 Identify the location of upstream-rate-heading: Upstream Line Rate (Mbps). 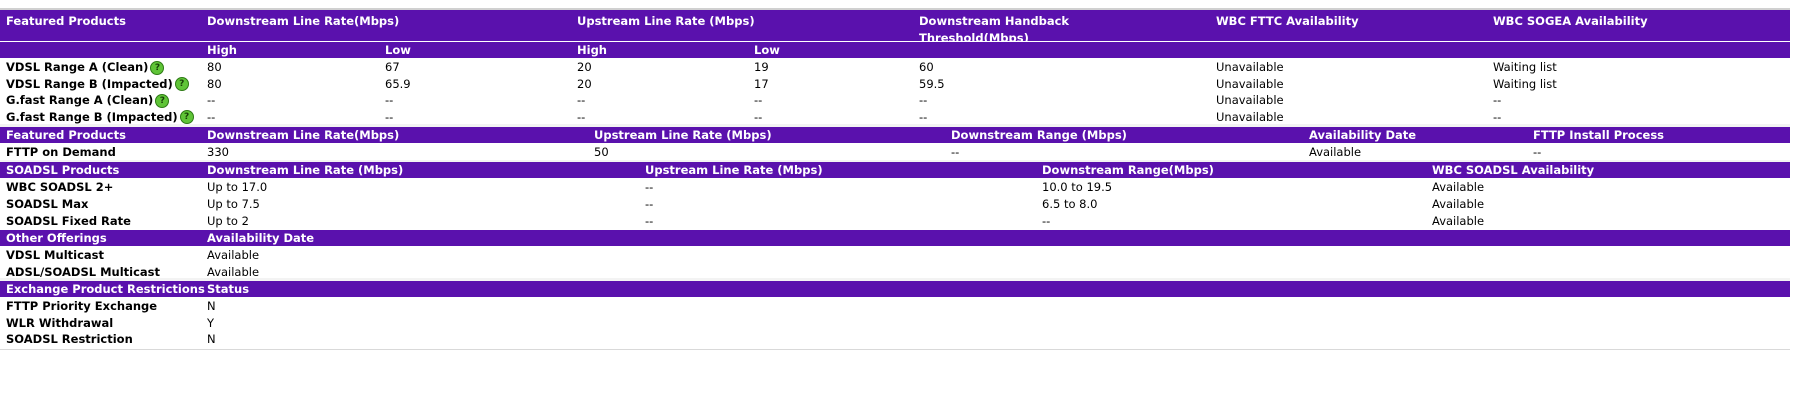
(666, 21).